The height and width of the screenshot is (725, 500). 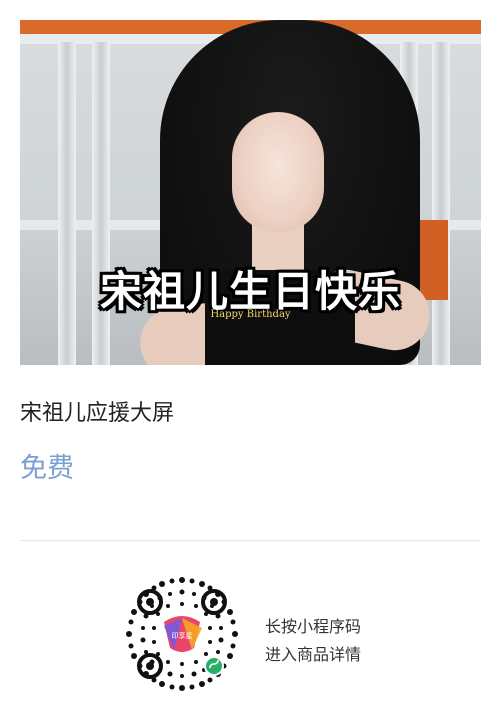 I want to click on logo-text: 印享星, so click(x=182, y=635).